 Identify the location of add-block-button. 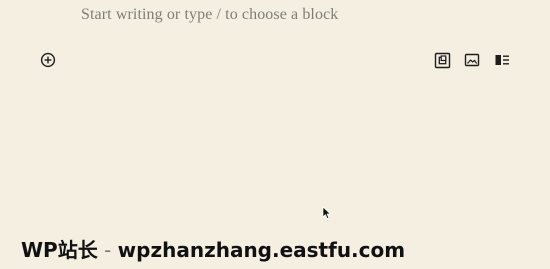
(48, 60).